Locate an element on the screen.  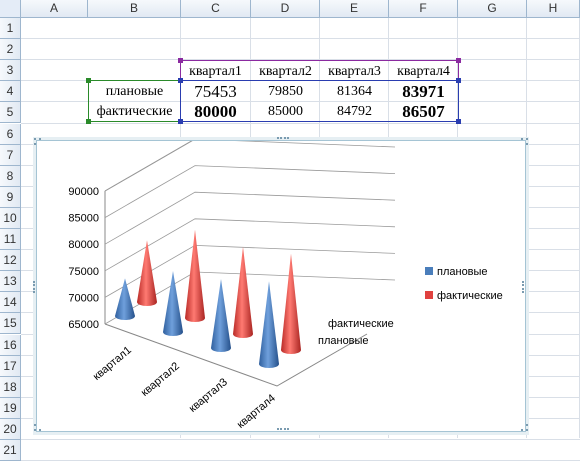
column-header-g: G is located at coordinates (492, 9).